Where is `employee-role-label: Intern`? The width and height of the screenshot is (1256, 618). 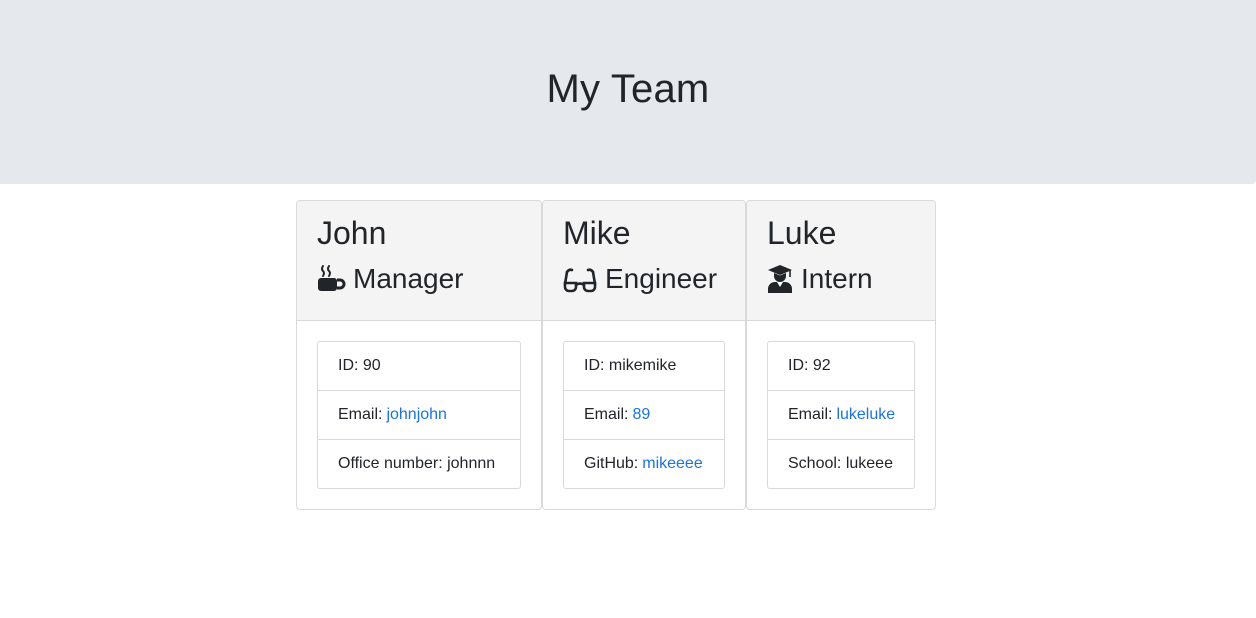
employee-role-label: Intern is located at coordinates (837, 278).